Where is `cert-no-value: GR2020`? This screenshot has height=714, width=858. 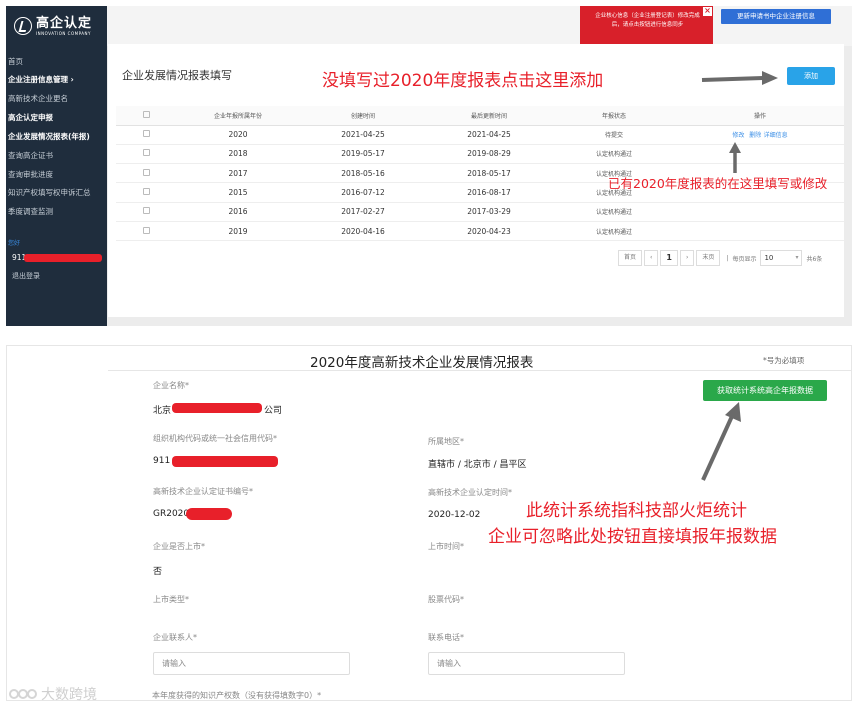
cert-no-value: GR2020 is located at coordinates (171, 514).